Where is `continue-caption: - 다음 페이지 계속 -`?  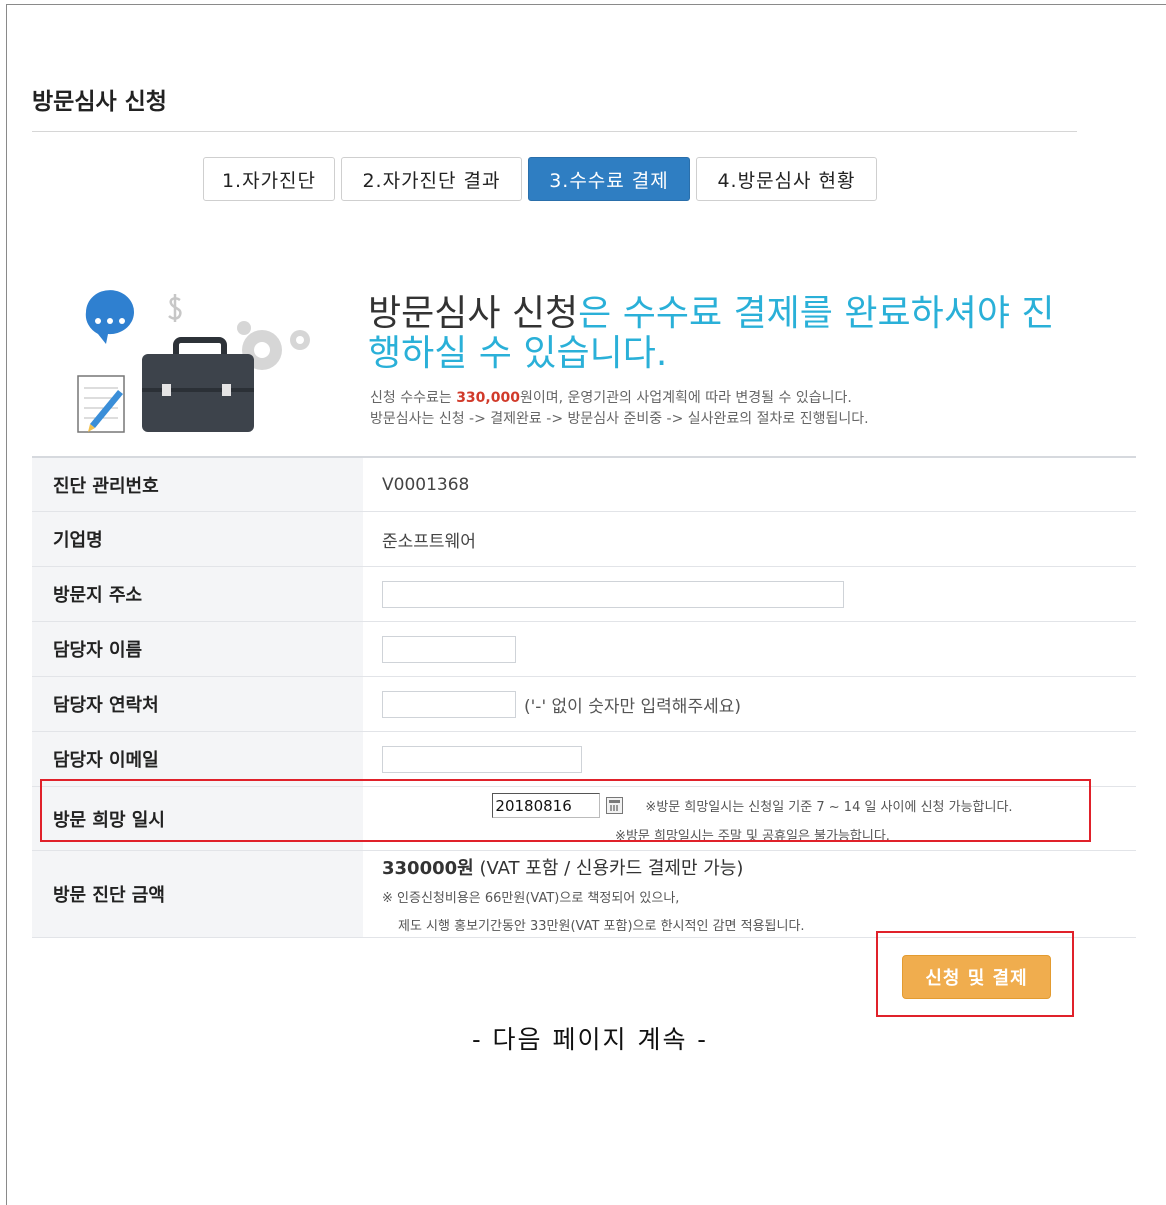 continue-caption: - 다음 페이지 계속 - is located at coordinates (590, 1039).